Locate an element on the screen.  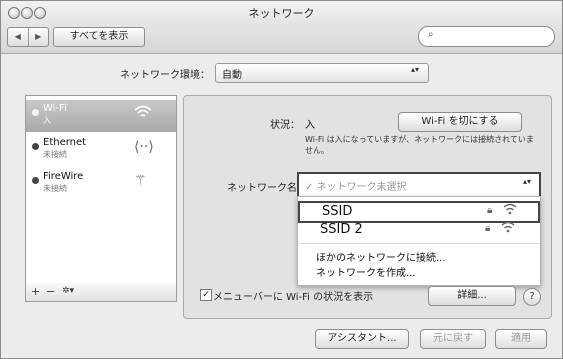
ssid-name: SSID is located at coordinates (337, 211).